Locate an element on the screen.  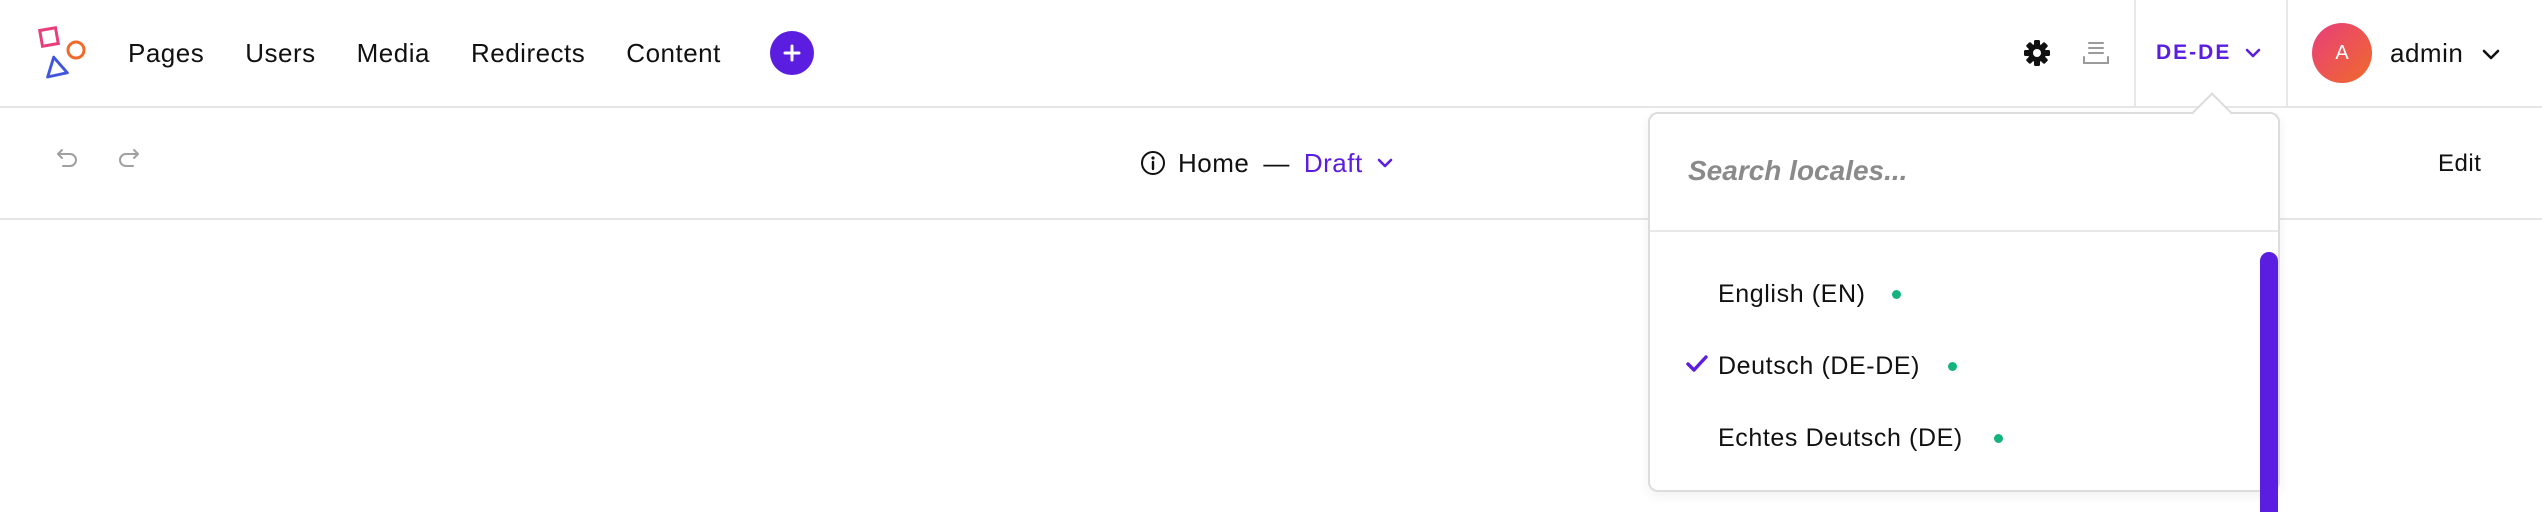
locale-option-de: Echtes Deutsch (DE) is located at coordinates (1950, 438).